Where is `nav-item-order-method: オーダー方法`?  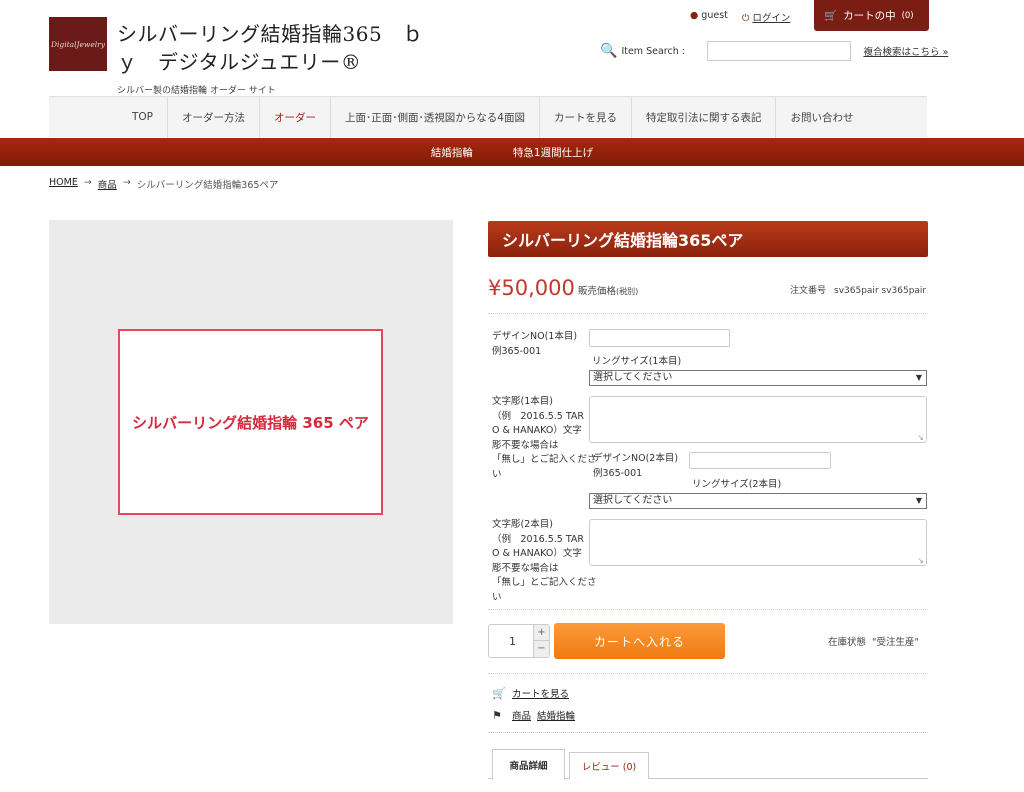 nav-item-order-method: オーダー方法 is located at coordinates (214, 117).